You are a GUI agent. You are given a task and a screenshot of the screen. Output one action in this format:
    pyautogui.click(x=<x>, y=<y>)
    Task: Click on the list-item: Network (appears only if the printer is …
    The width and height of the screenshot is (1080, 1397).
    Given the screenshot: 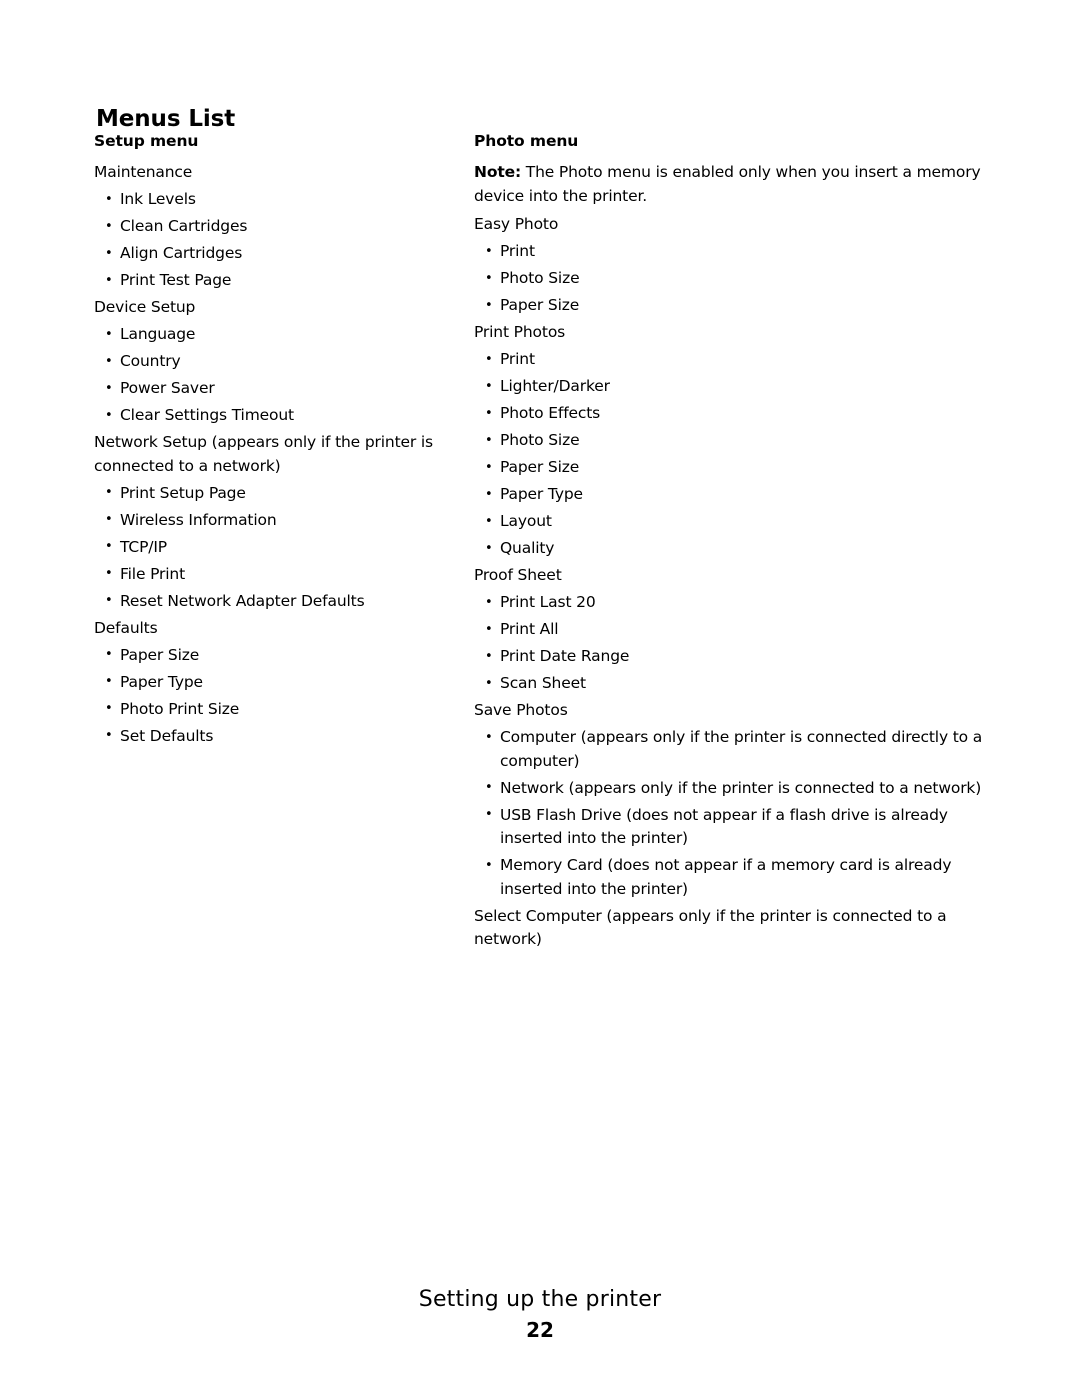 What is the action you would take?
    pyautogui.click(x=732, y=788)
    